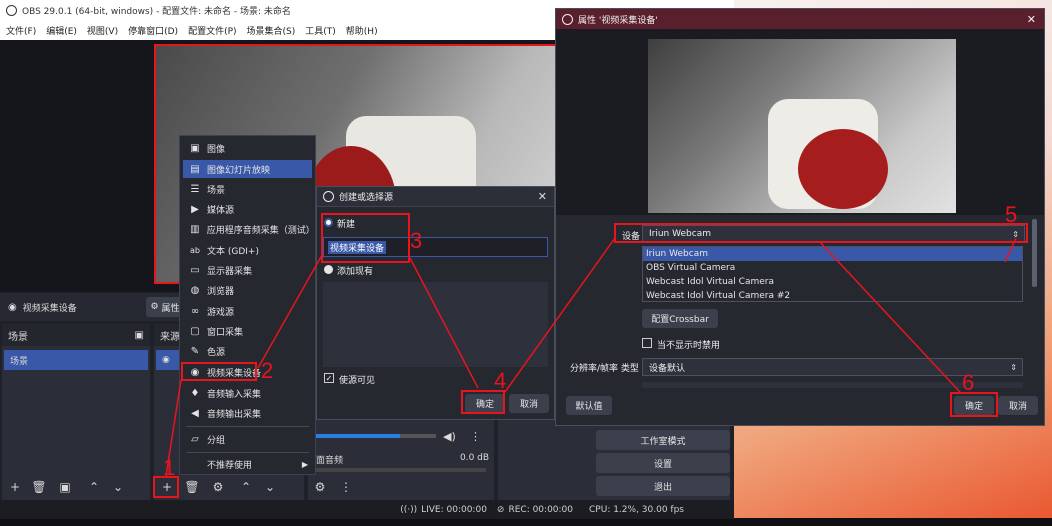 The width and height of the screenshot is (1052, 526). Describe the element at coordinates (320, 30) in the screenshot. I see `menu-tools: 工具(T)` at that location.